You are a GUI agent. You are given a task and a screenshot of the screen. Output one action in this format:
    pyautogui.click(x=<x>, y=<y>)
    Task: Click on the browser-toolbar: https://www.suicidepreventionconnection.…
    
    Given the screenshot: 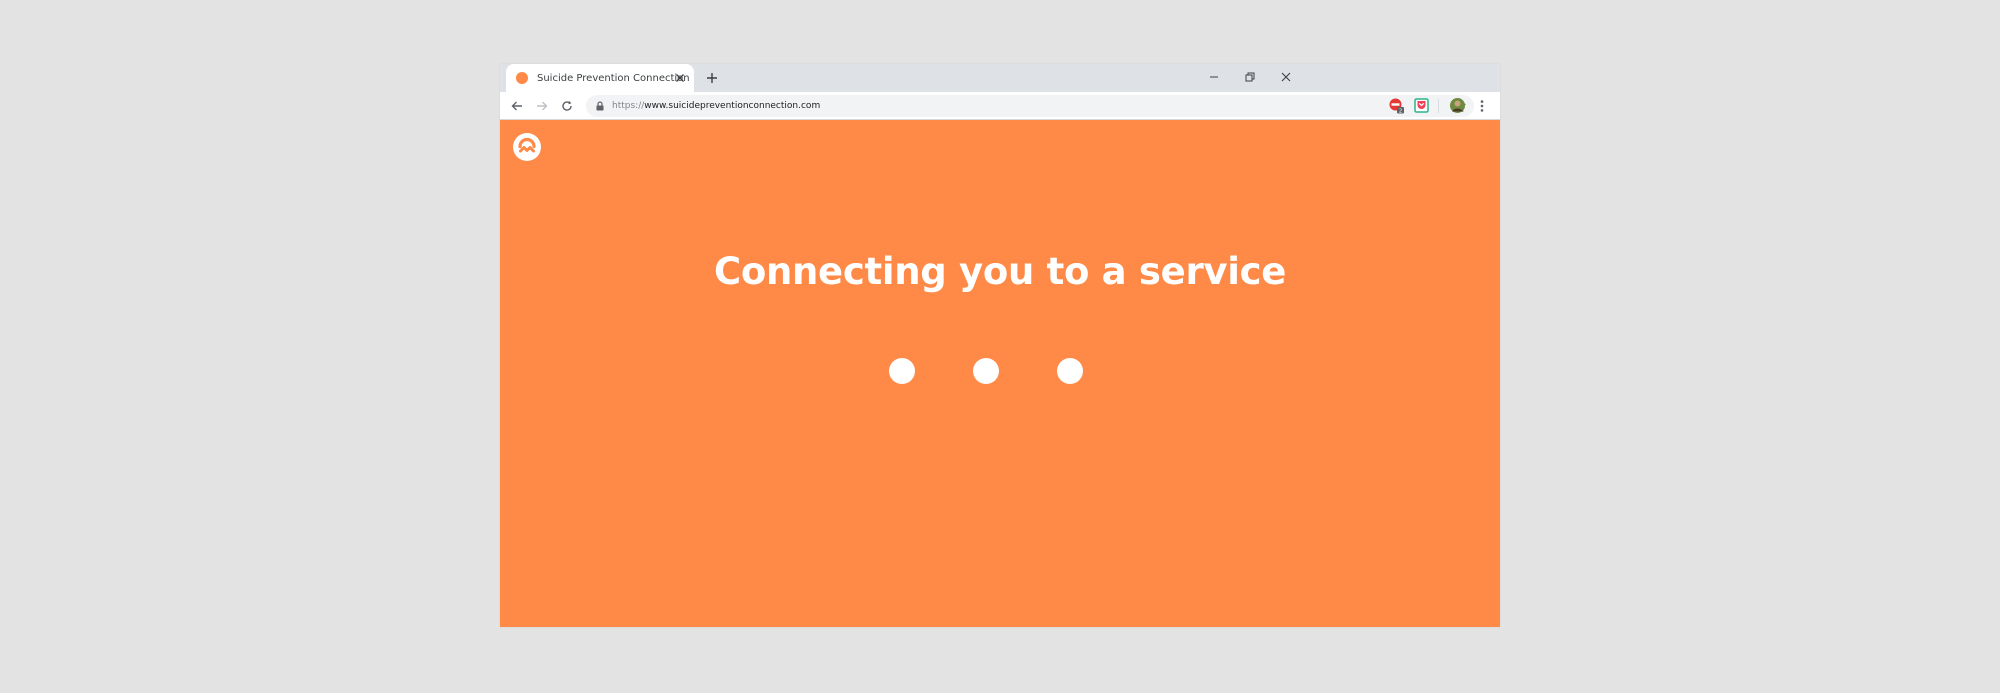 What is the action you would take?
    pyautogui.click(x=1000, y=106)
    